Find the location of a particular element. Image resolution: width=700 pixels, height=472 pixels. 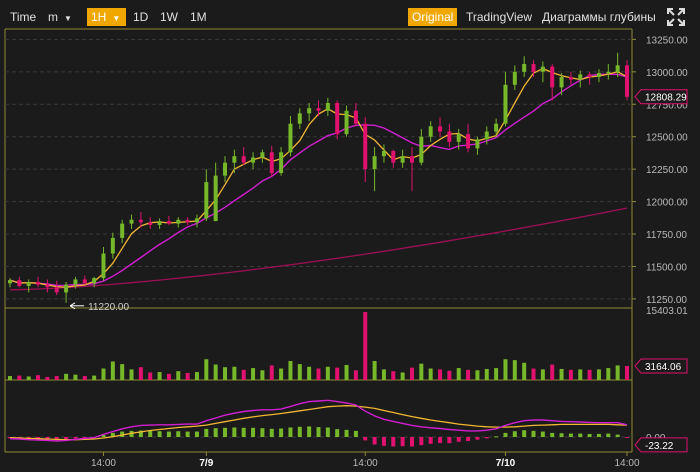

low-price-label: 11220.00 is located at coordinates (108, 307).